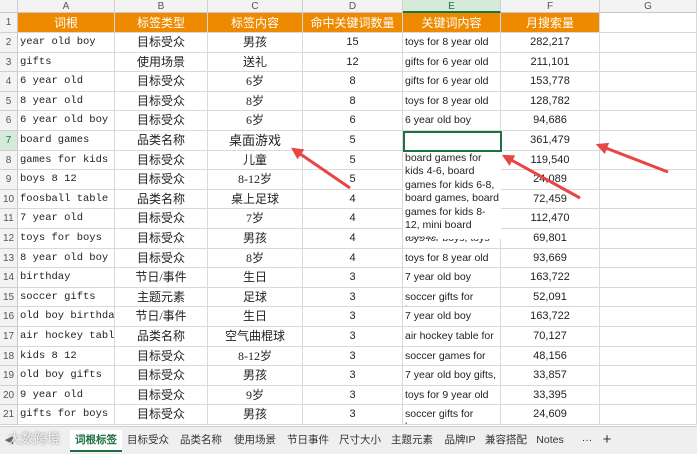 The width and height of the screenshot is (697, 454). I want to click on row-header: 8, so click(9, 160).